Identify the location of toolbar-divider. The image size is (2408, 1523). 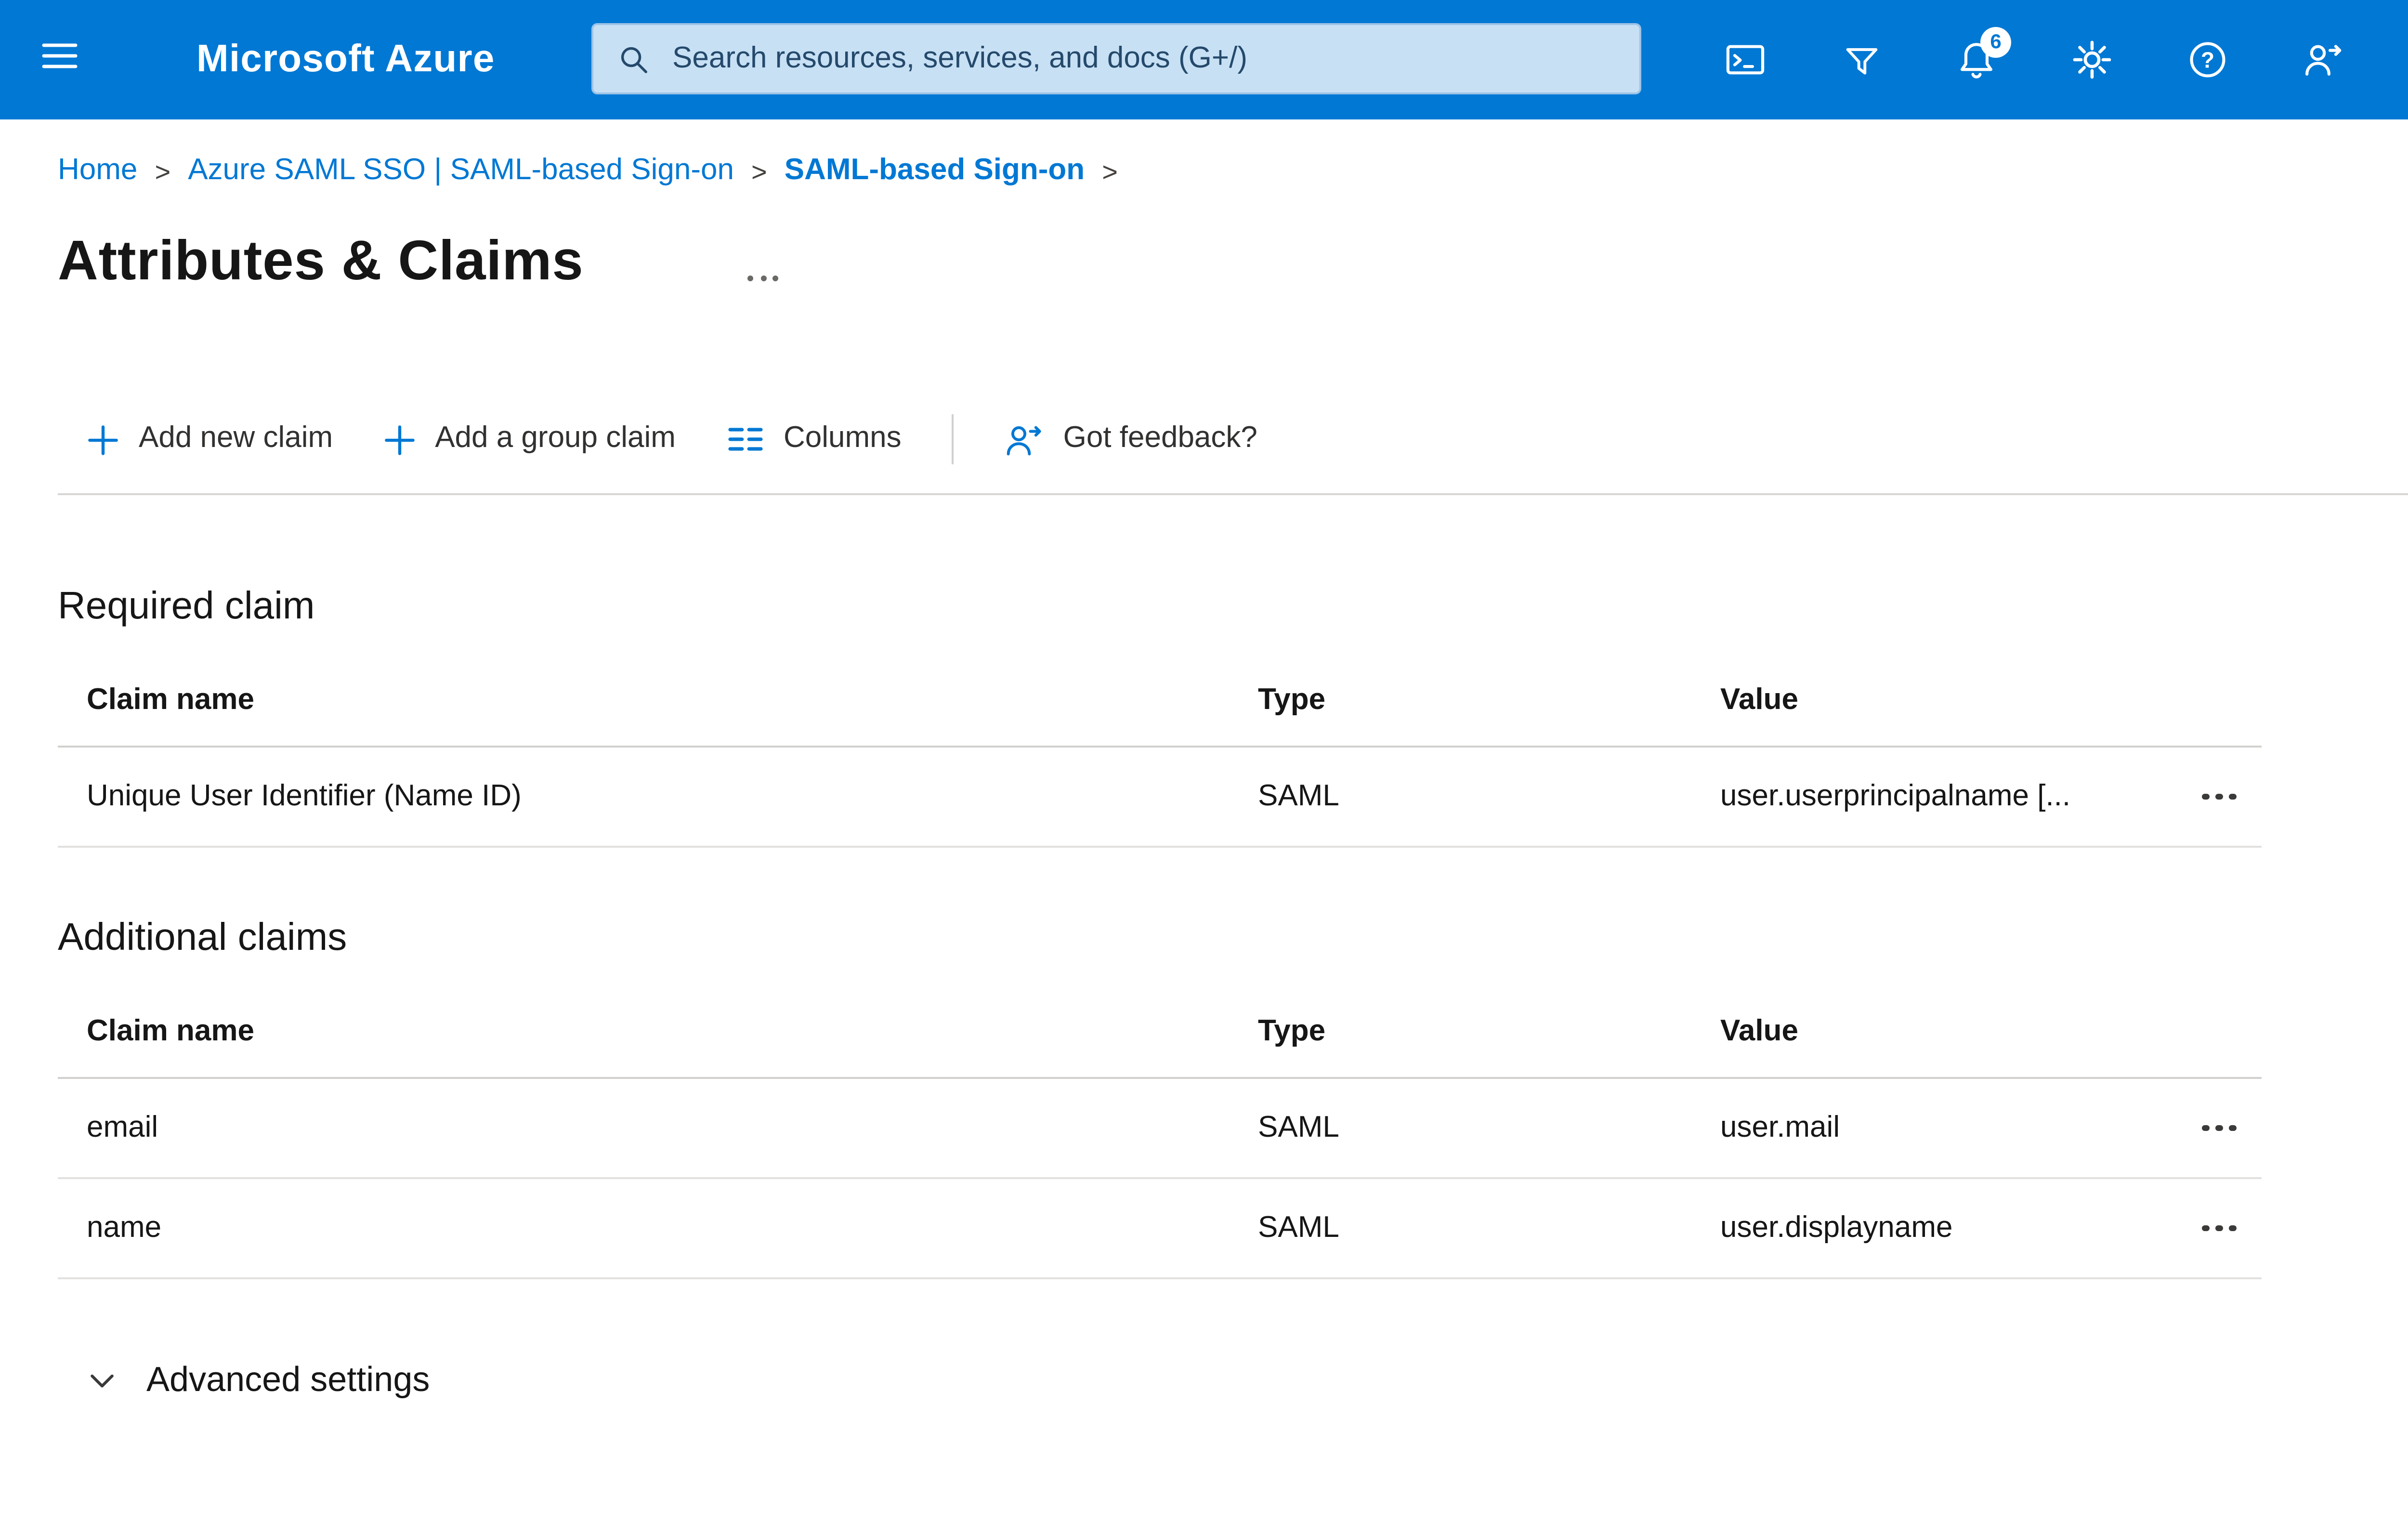
(952, 439).